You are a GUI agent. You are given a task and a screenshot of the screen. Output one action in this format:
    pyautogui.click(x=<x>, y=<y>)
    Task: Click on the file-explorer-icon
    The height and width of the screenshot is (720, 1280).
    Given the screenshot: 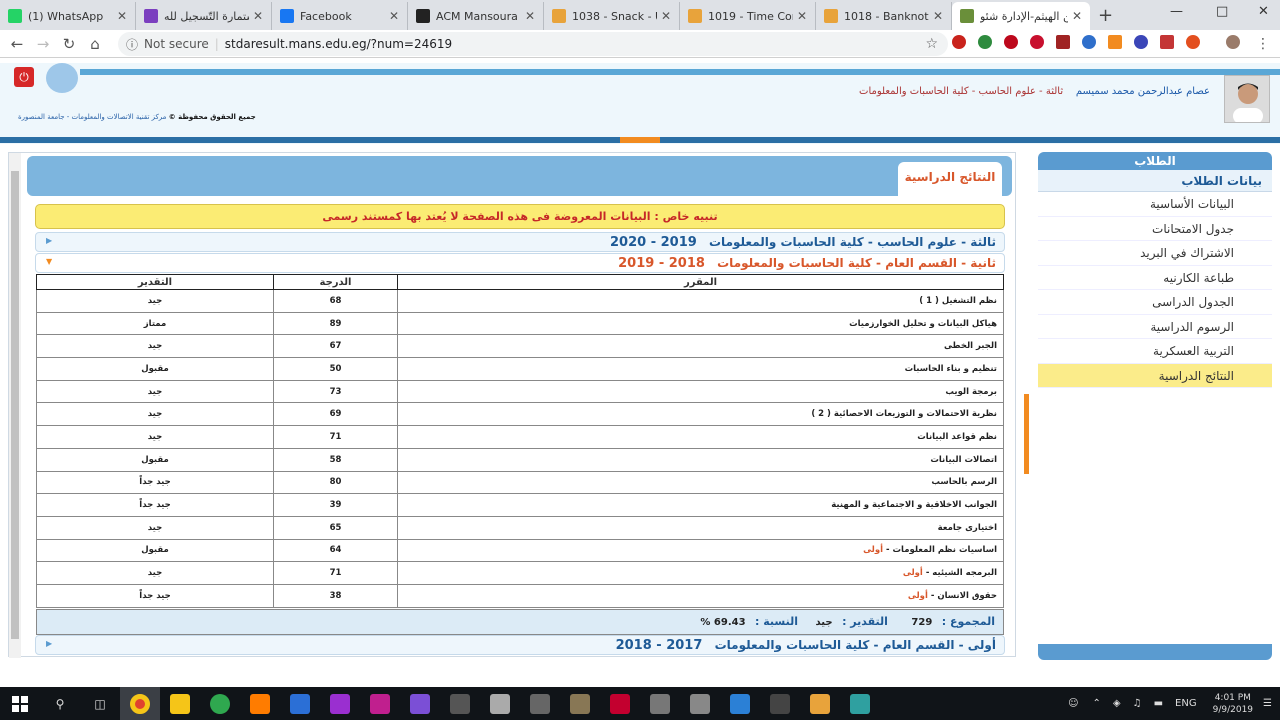 What is the action you would take?
    pyautogui.click(x=180, y=703)
    